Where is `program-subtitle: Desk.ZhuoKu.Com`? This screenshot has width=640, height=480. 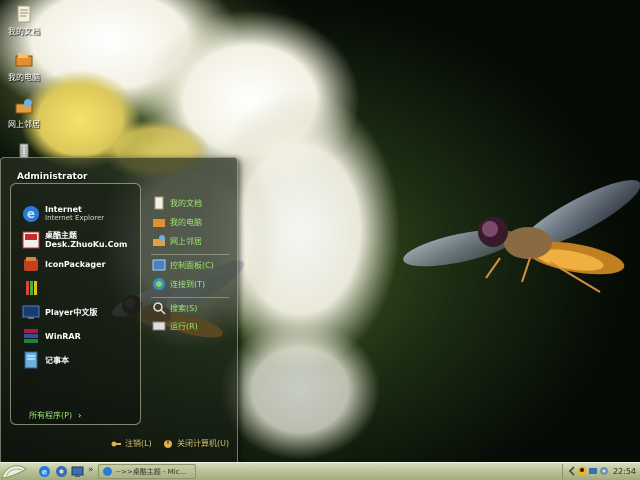 program-subtitle: Desk.ZhuoKu.Com is located at coordinates (86, 244).